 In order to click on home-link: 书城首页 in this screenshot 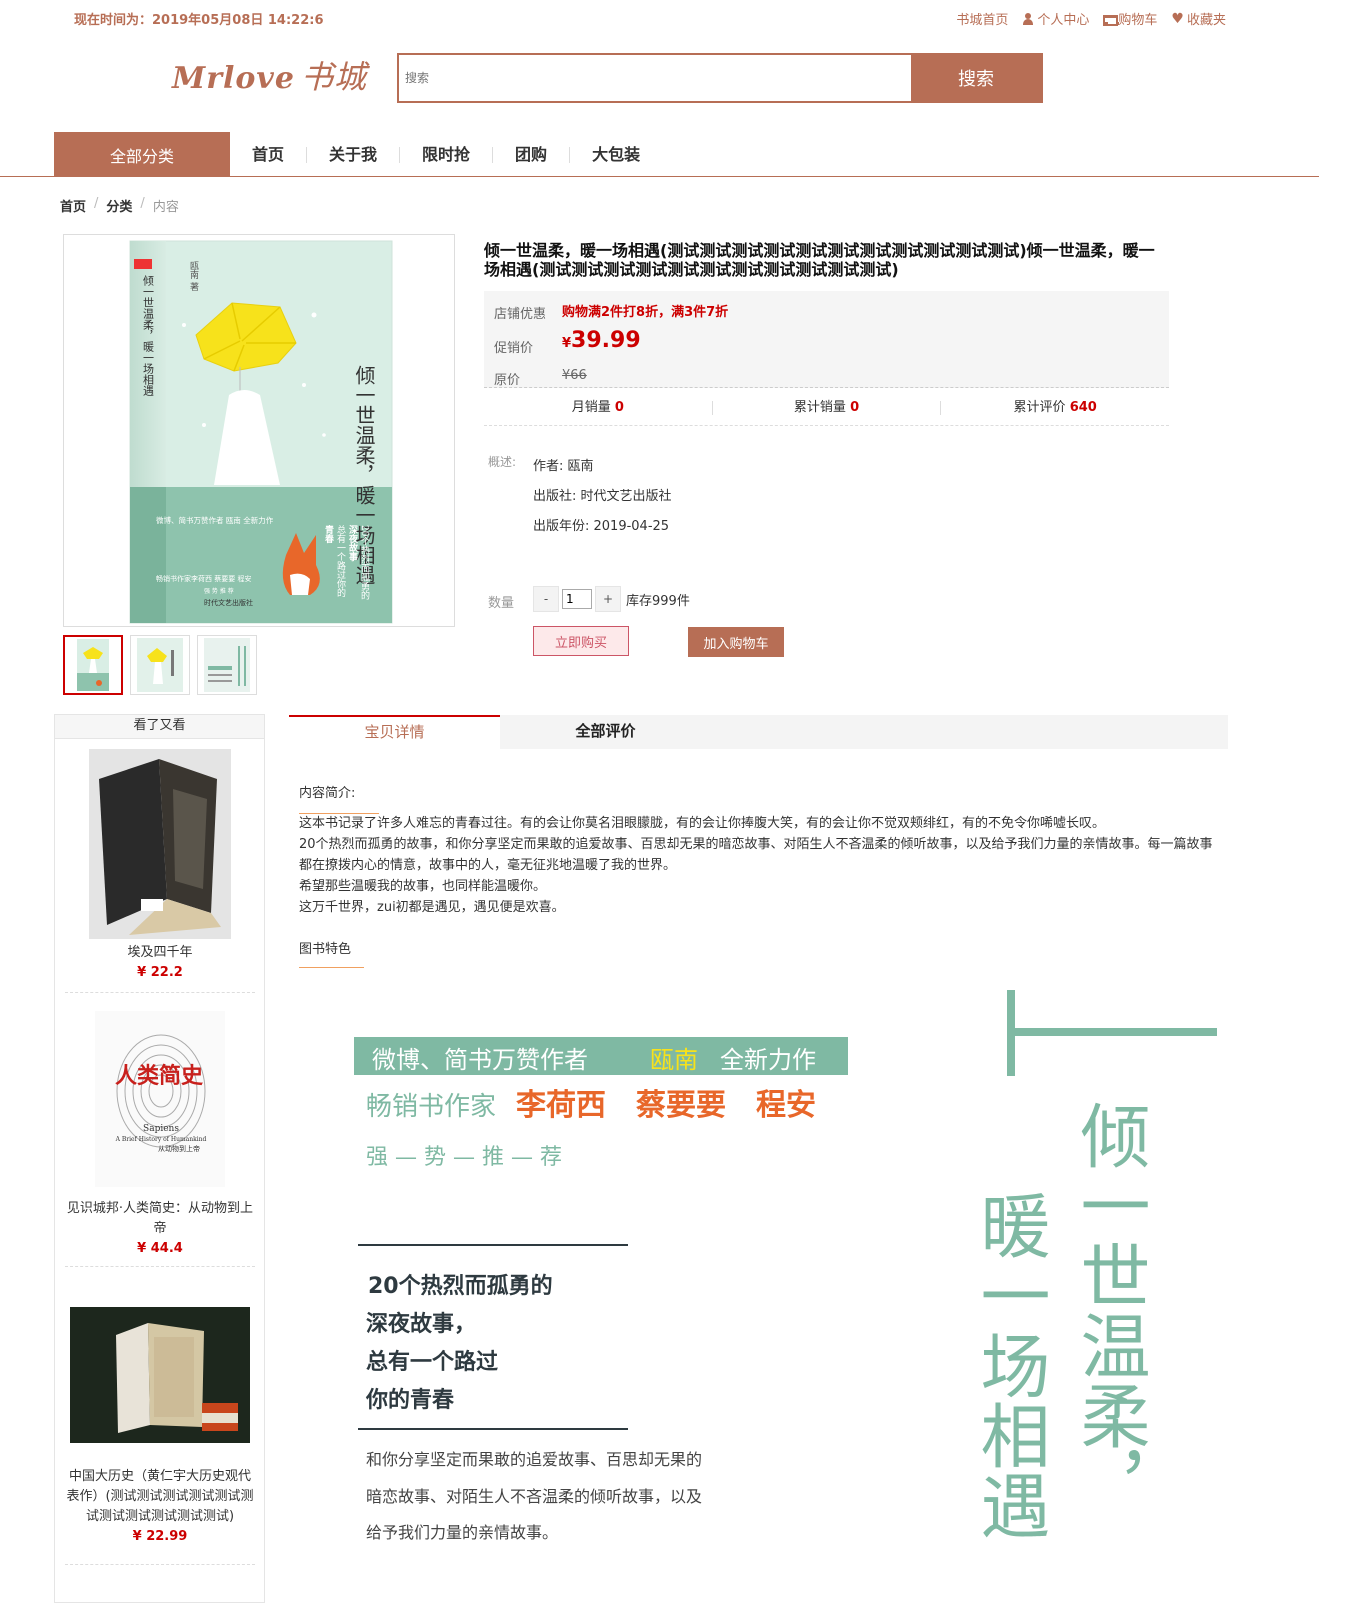, I will do `click(982, 18)`.